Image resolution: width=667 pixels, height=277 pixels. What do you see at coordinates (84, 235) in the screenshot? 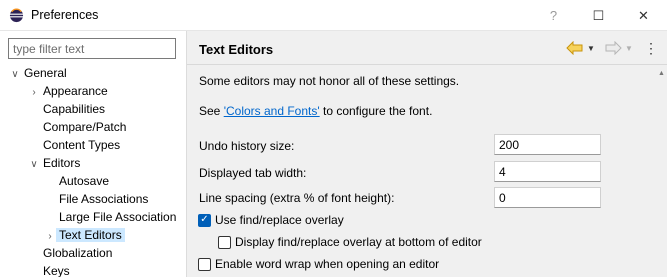
I see `tree-item-text-editors: › Text Editors` at bounding box center [84, 235].